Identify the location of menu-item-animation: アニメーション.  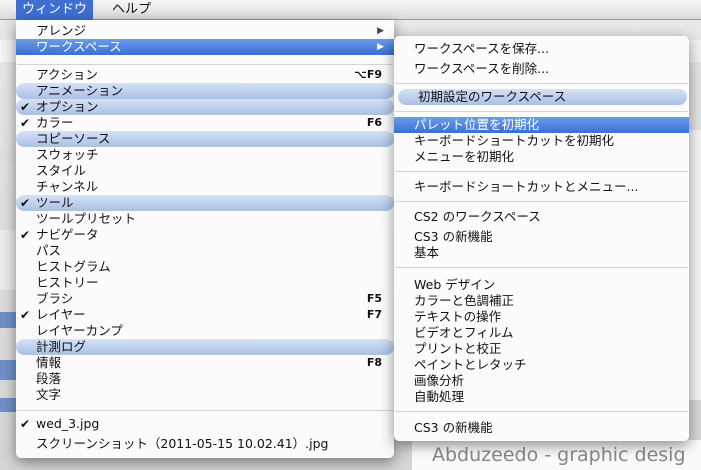
(205, 91).